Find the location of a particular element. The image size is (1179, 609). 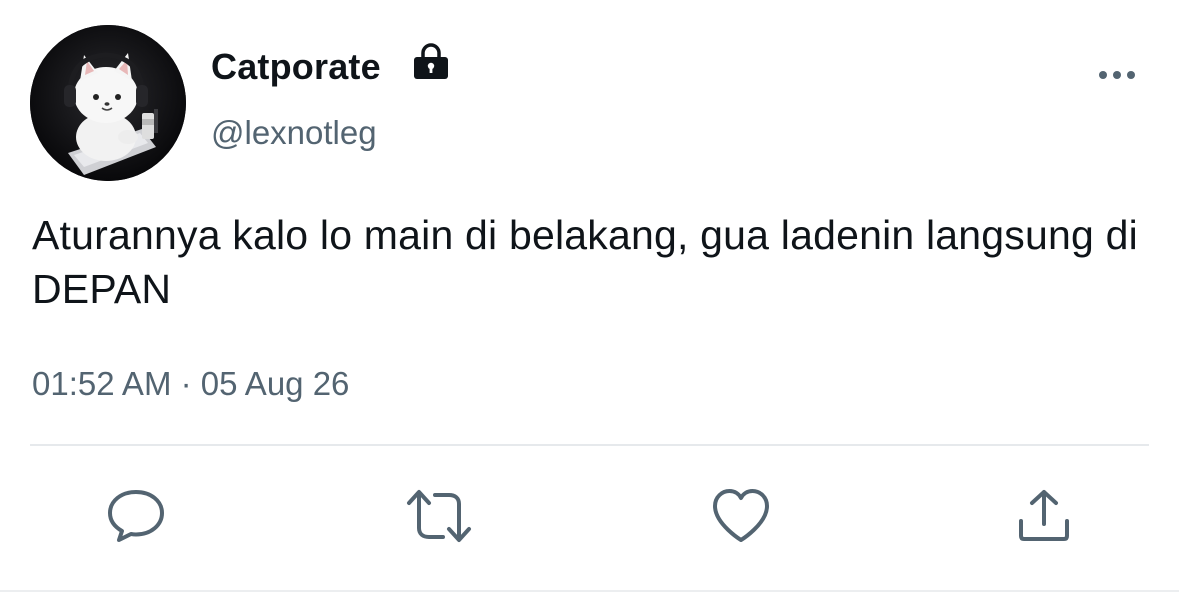

share-icon is located at coordinates (1044, 516).